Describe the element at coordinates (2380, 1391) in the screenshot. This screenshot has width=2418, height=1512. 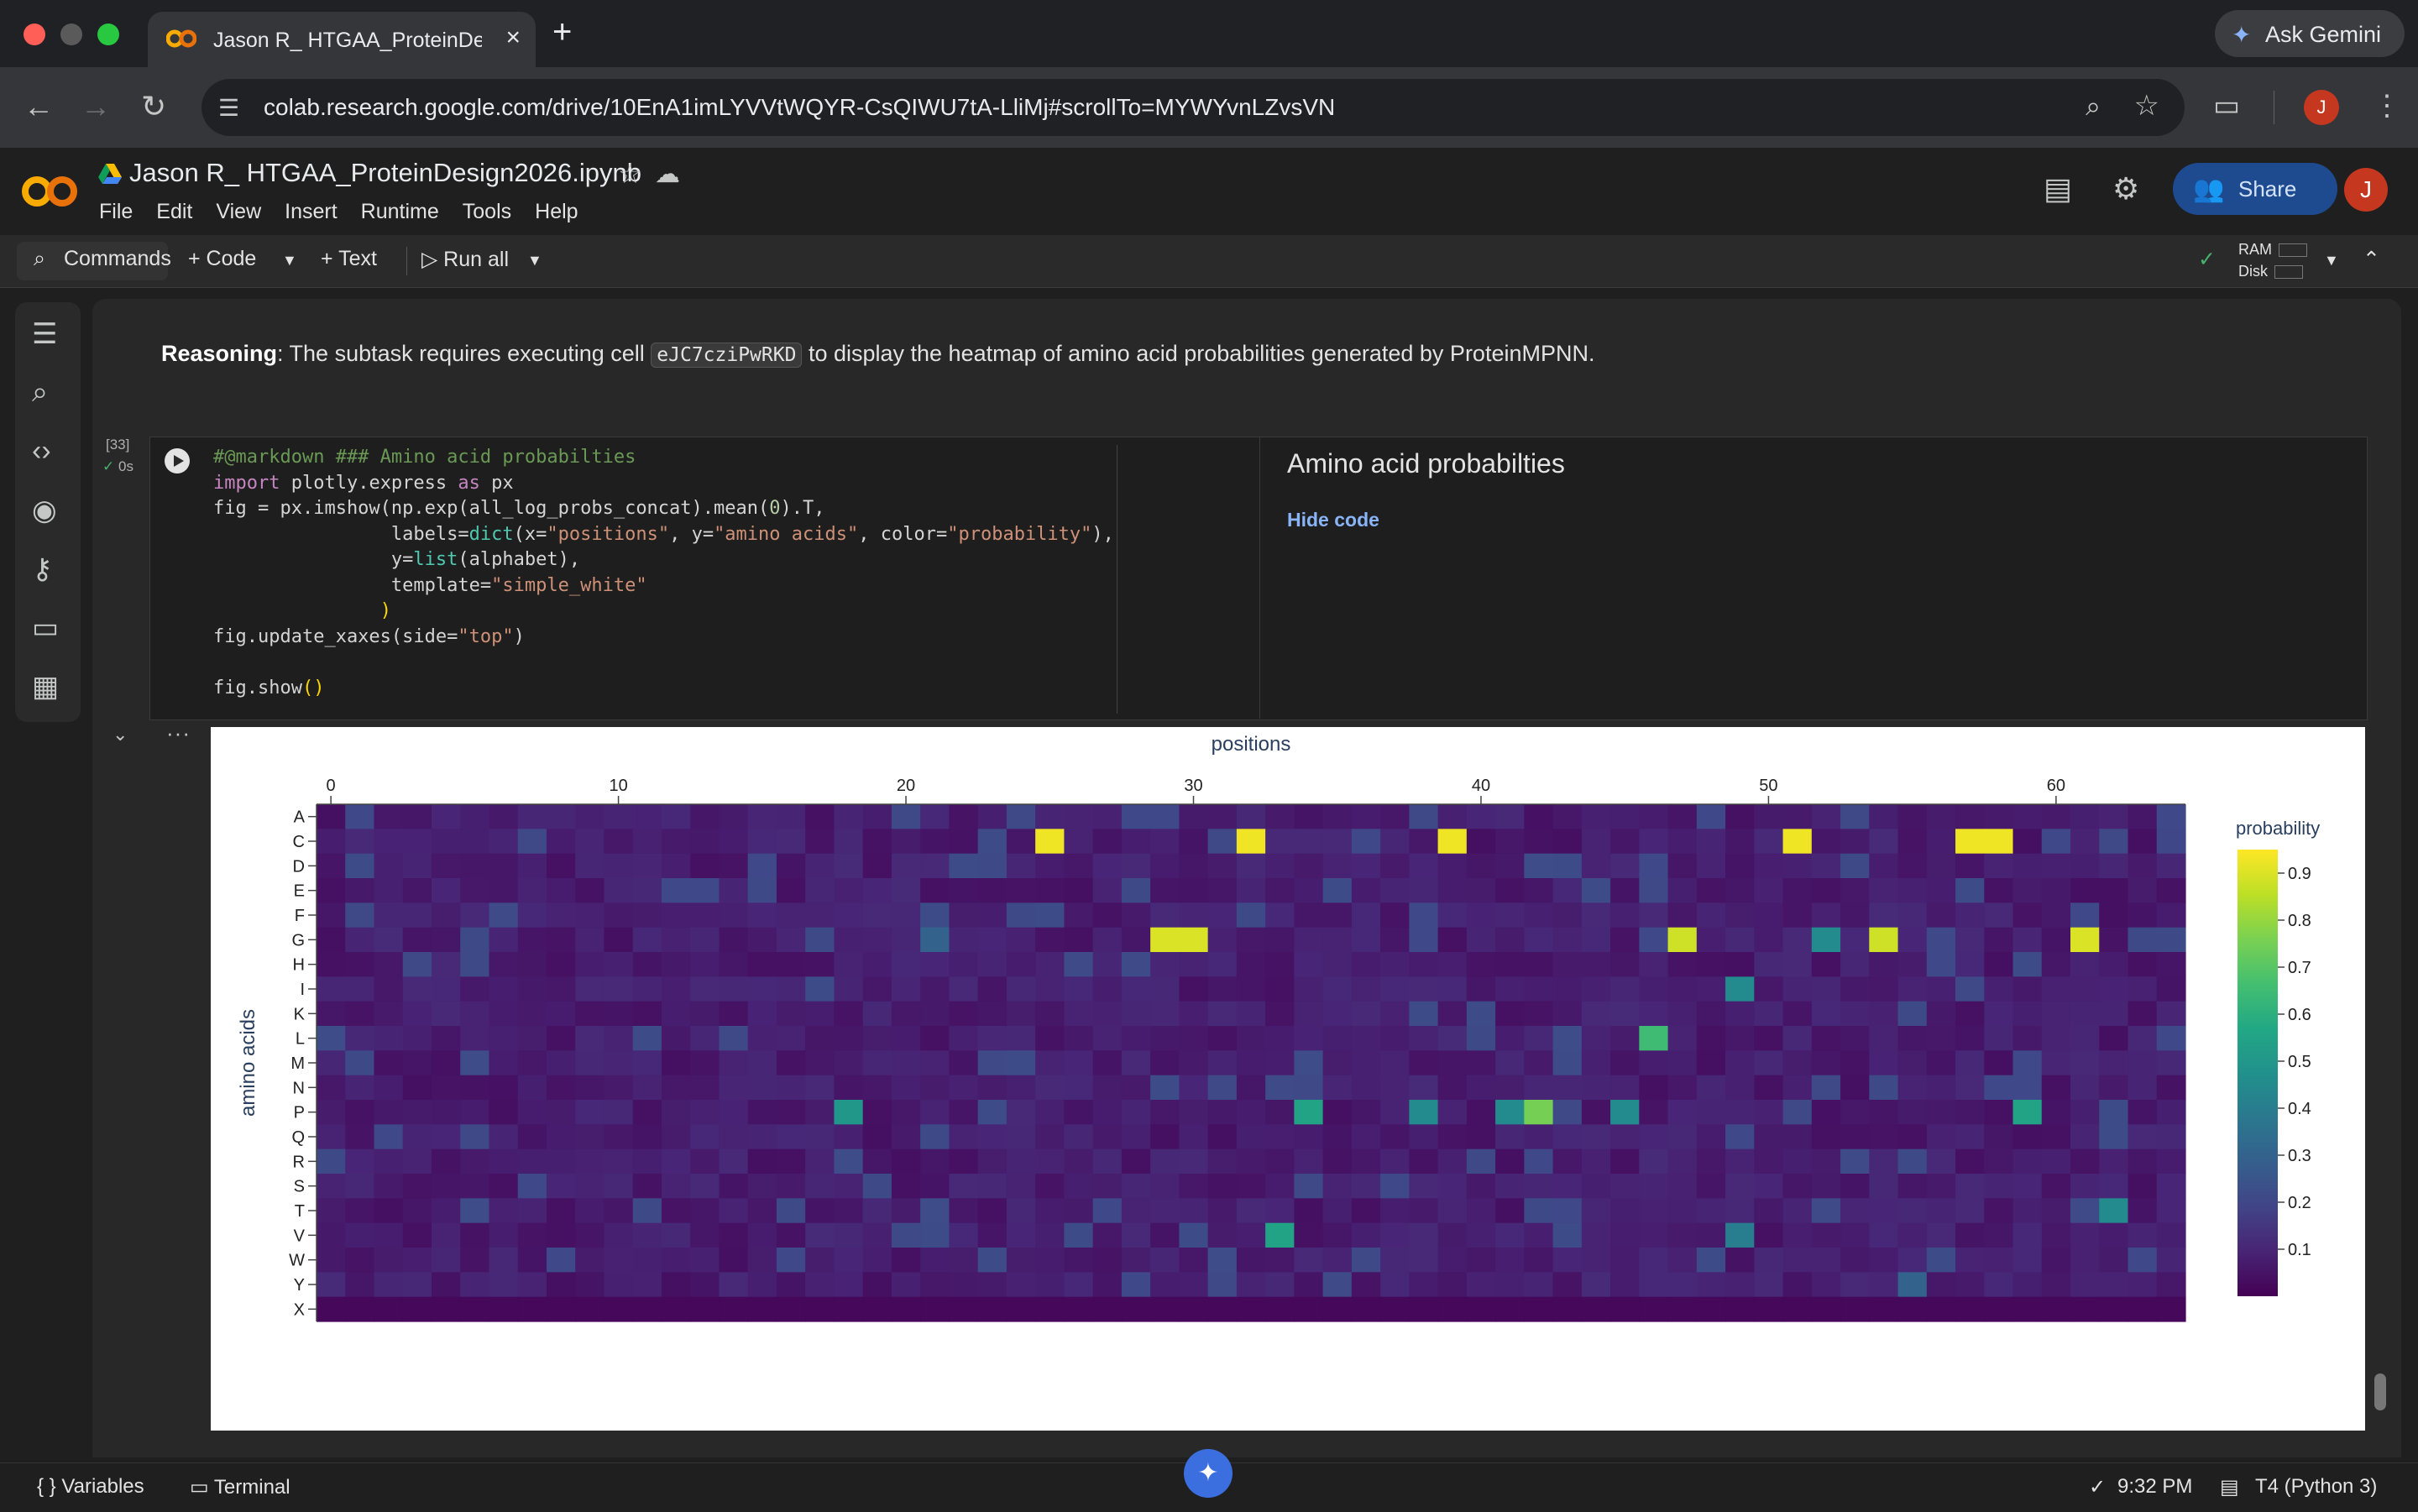
I see `scrollbar-thumb` at that location.